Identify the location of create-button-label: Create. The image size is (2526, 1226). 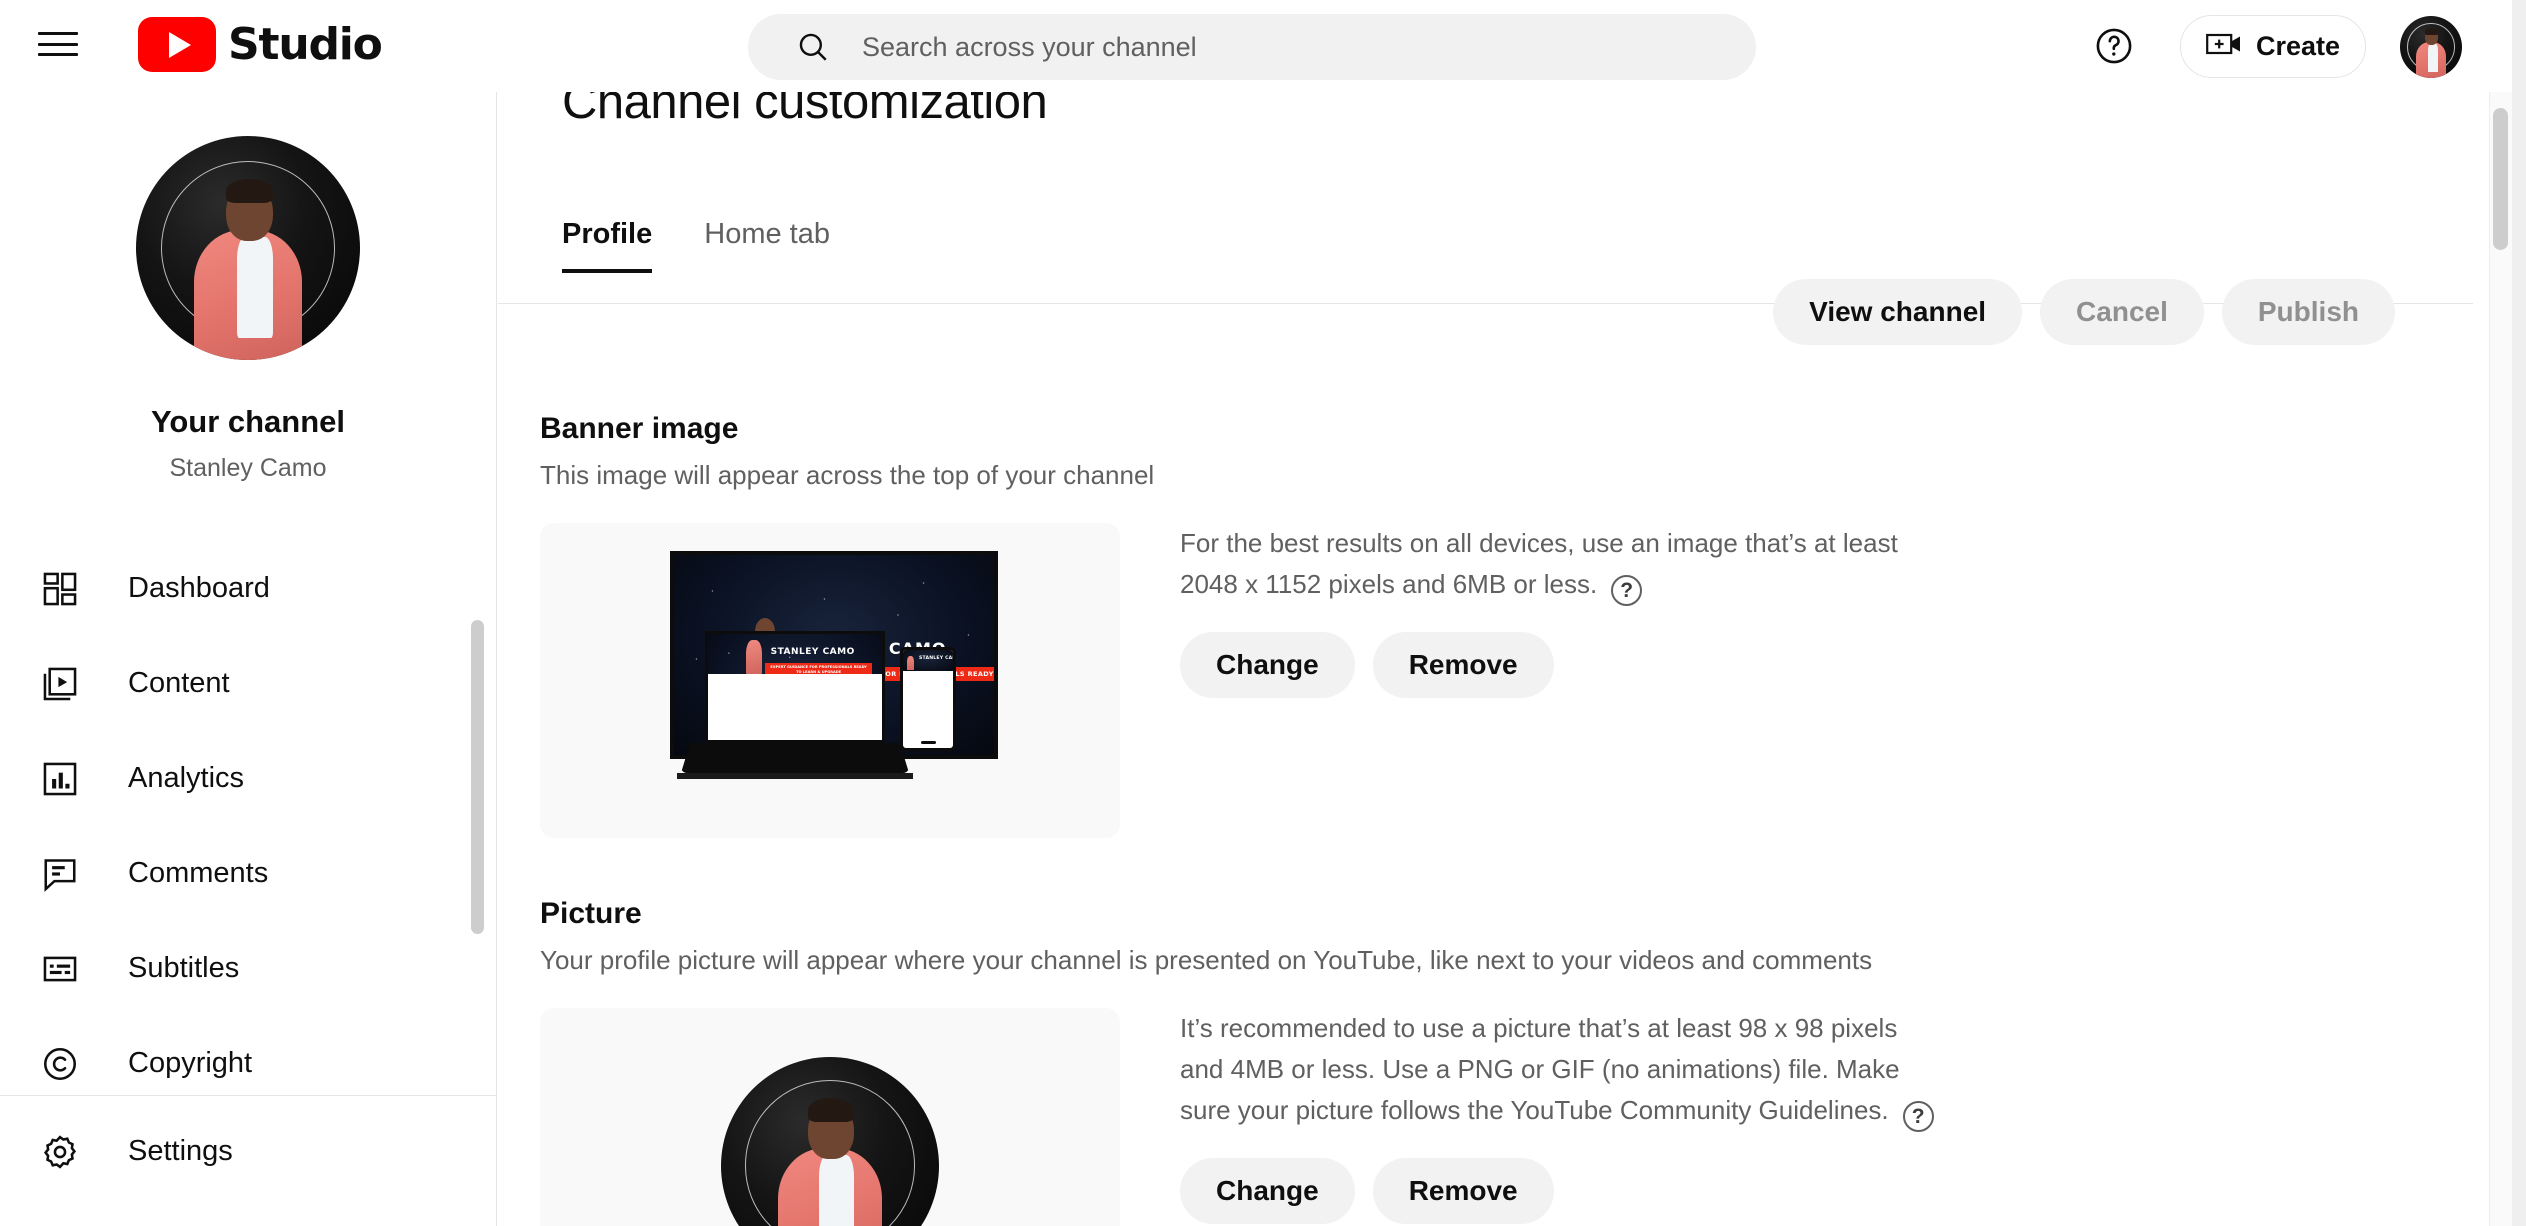
(2298, 46).